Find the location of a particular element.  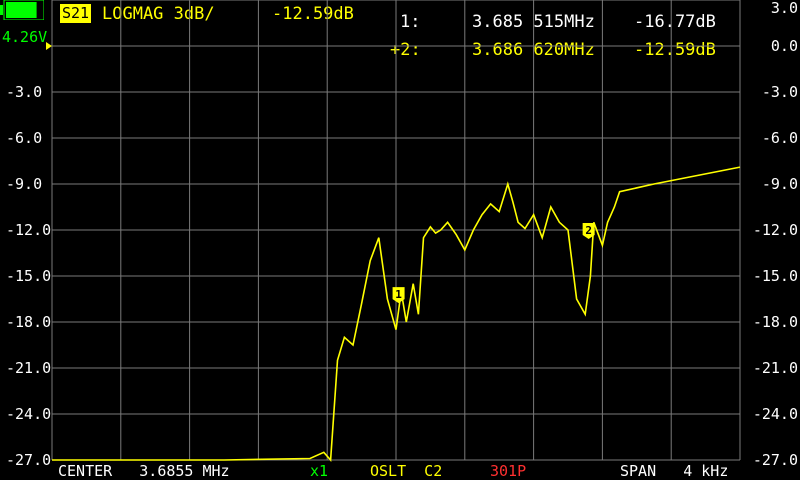

marker-1-value: -16.77dB is located at coordinates (675, 22).